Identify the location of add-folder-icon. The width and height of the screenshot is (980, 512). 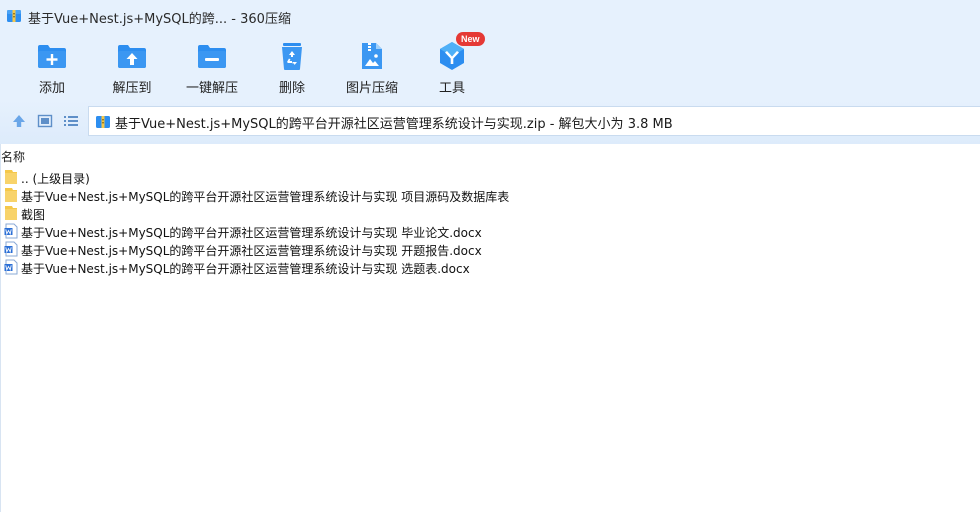
(52, 56).